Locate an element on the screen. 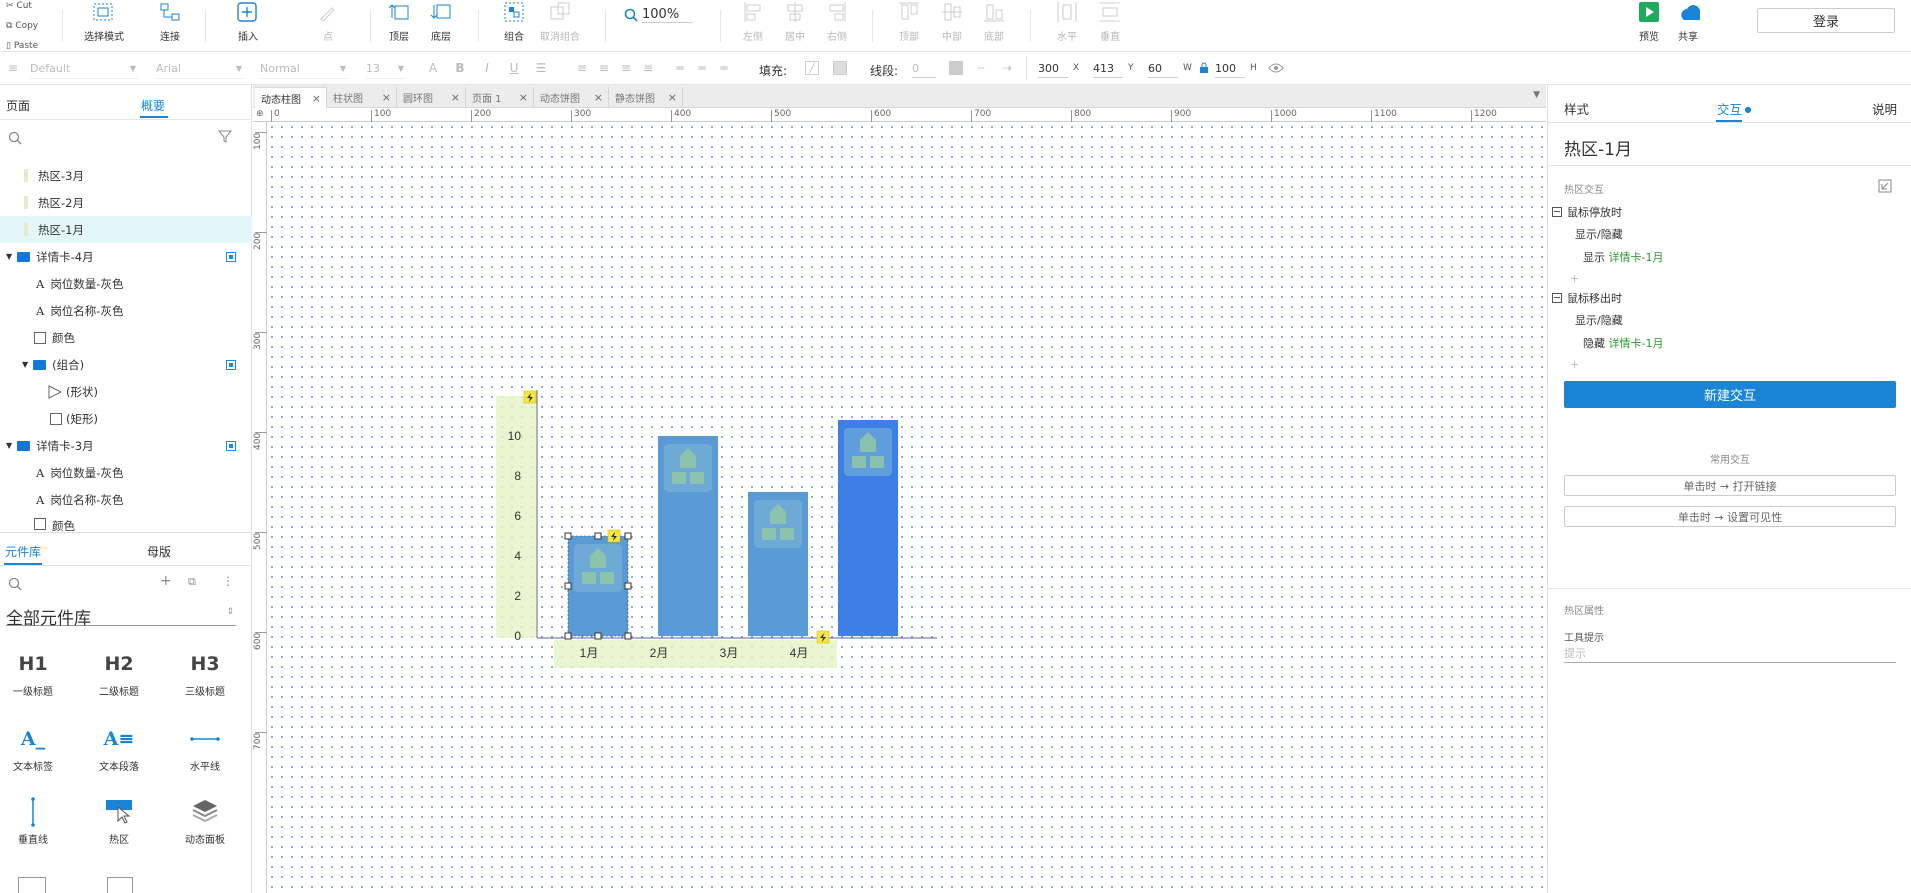  tab-doc-page1: 页面 1 × is located at coordinates (500, 97).